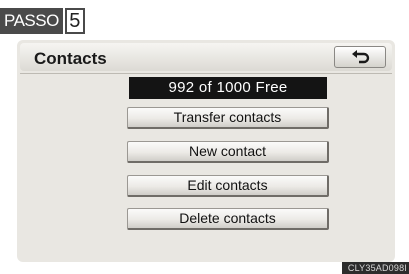 The height and width of the screenshot is (274, 409). What do you see at coordinates (375, 268) in the screenshot?
I see `image-code: CLY35AD098I` at bounding box center [375, 268].